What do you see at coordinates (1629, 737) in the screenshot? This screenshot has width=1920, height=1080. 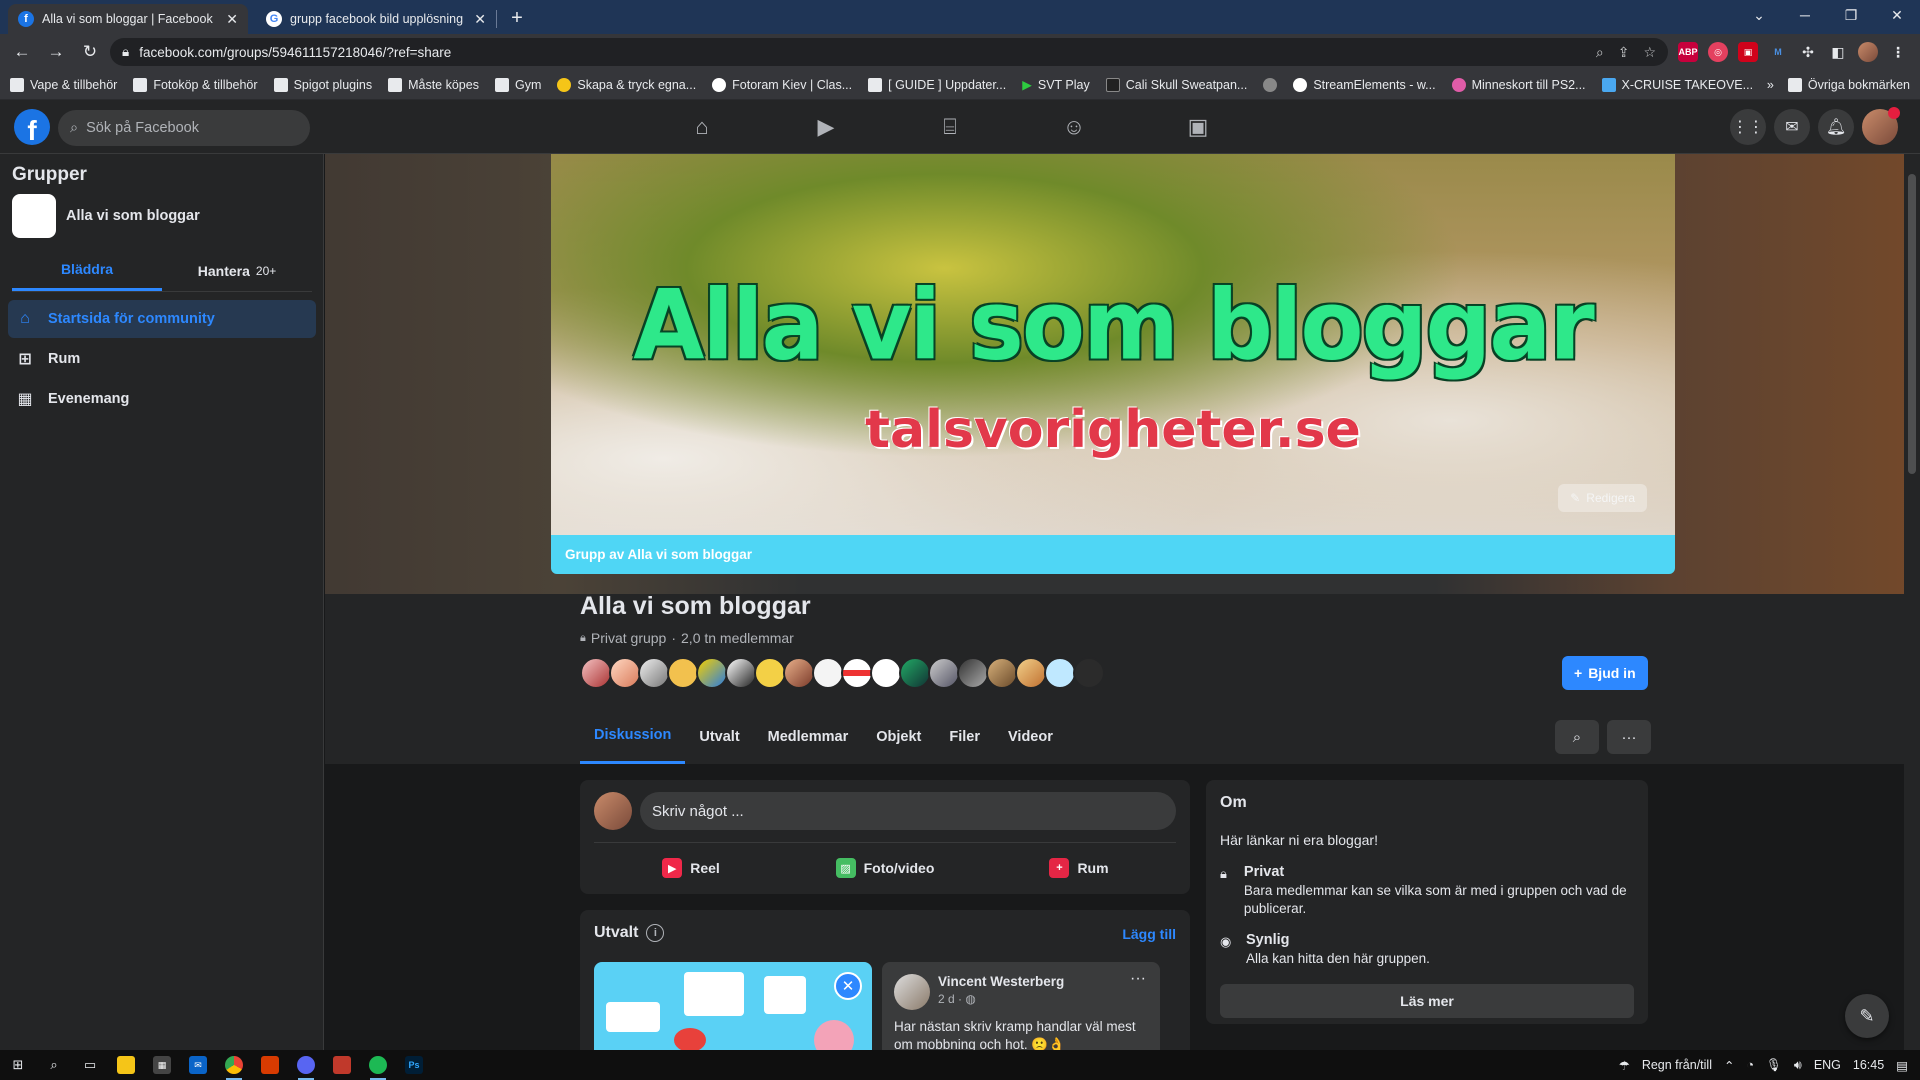 I see `group-more-button: ···` at bounding box center [1629, 737].